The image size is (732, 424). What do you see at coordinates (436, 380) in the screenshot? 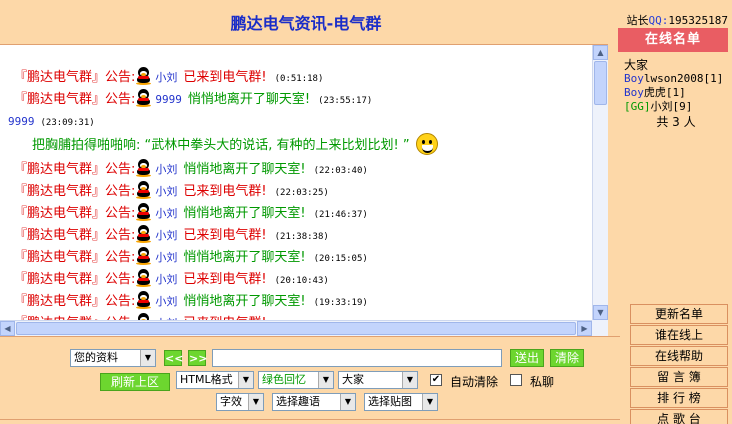
I see `auto-clear-checkbox: ✔` at bounding box center [436, 380].